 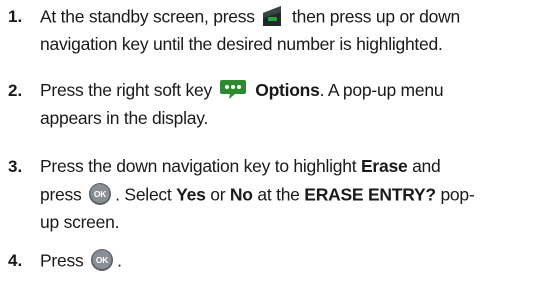 What do you see at coordinates (147, 16) in the screenshot?
I see `step-text: At the standby screen, press` at bounding box center [147, 16].